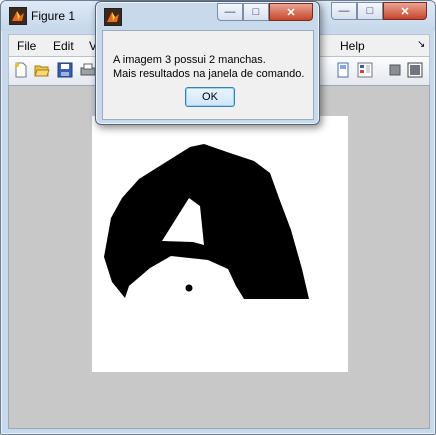  I want to click on figure-title: Figure 1, so click(53, 16).